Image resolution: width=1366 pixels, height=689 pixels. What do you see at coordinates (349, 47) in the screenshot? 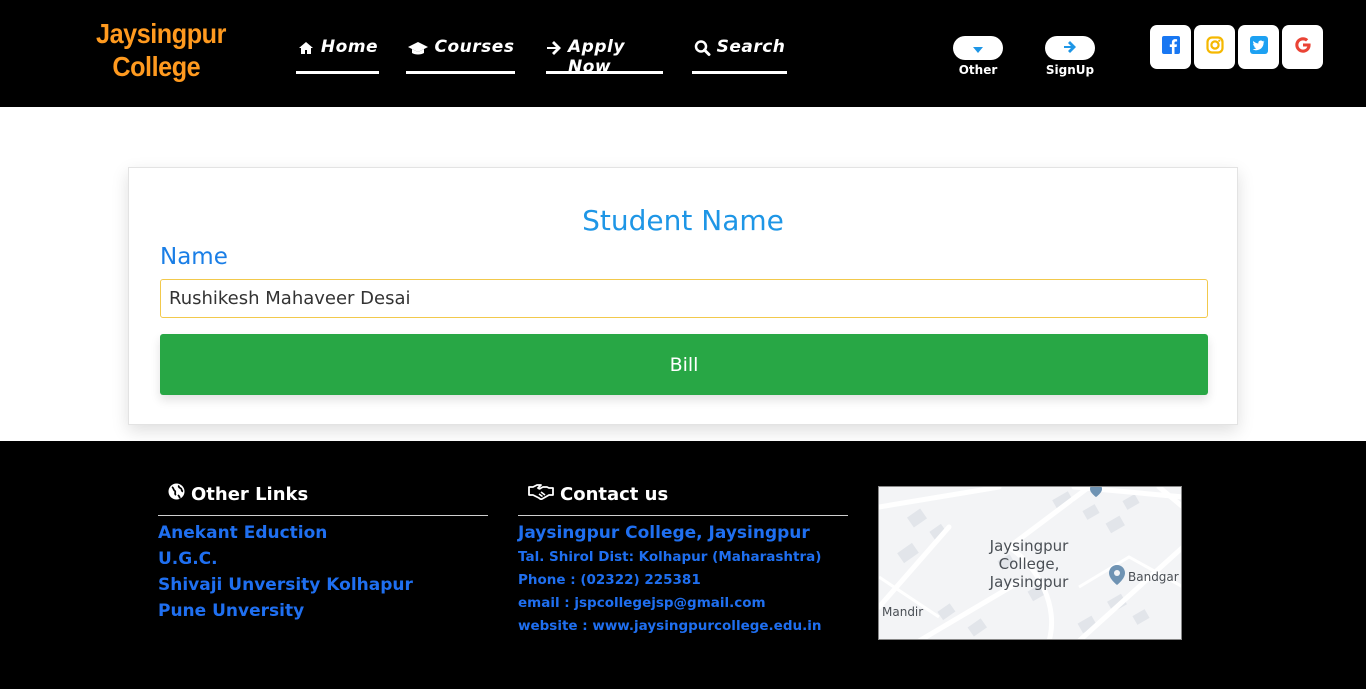
I see `nav-home-label: Home` at bounding box center [349, 47].